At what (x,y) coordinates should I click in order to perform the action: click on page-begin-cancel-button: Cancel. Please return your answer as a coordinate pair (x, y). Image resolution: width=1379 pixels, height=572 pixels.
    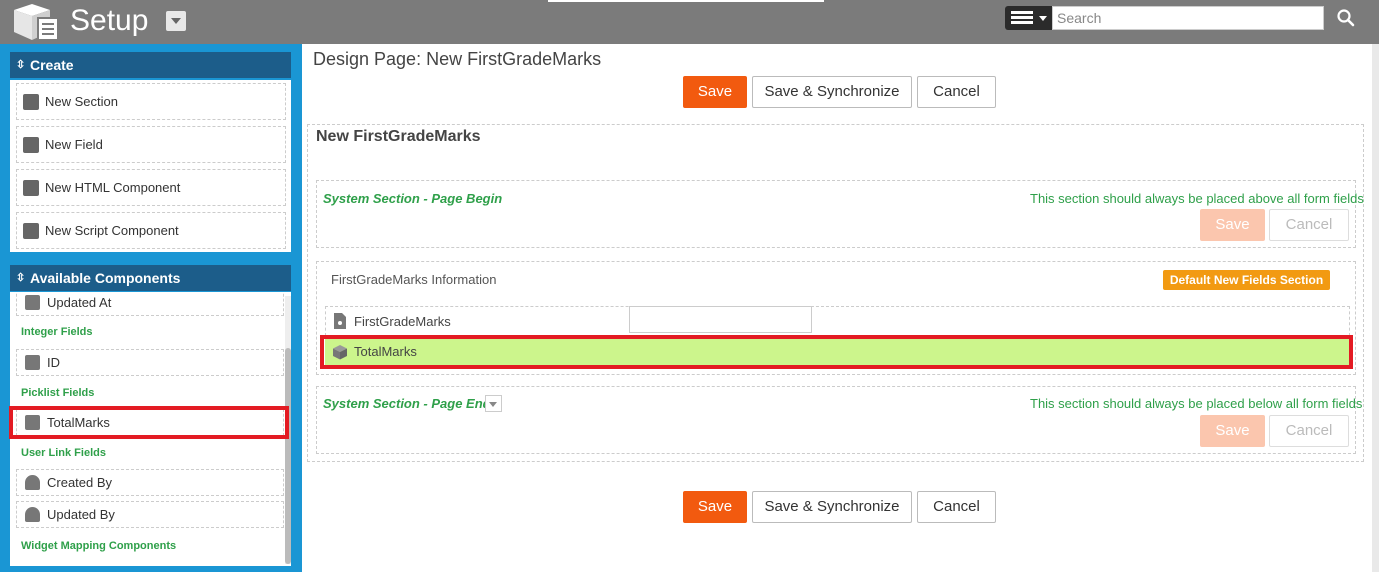
    Looking at the image, I should click on (1309, 225).